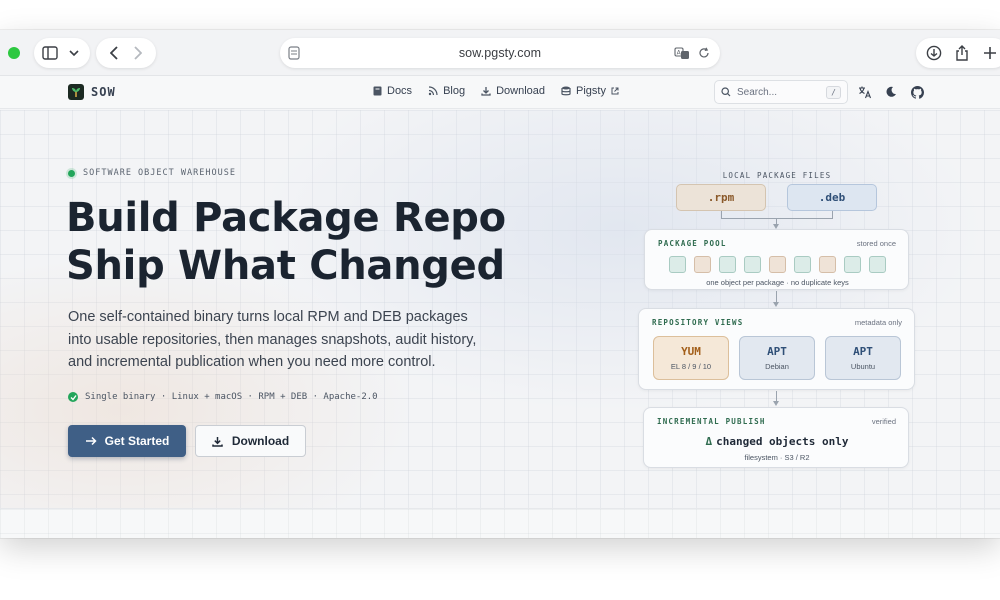  I want to click on moon-icon, so click(891, 92).